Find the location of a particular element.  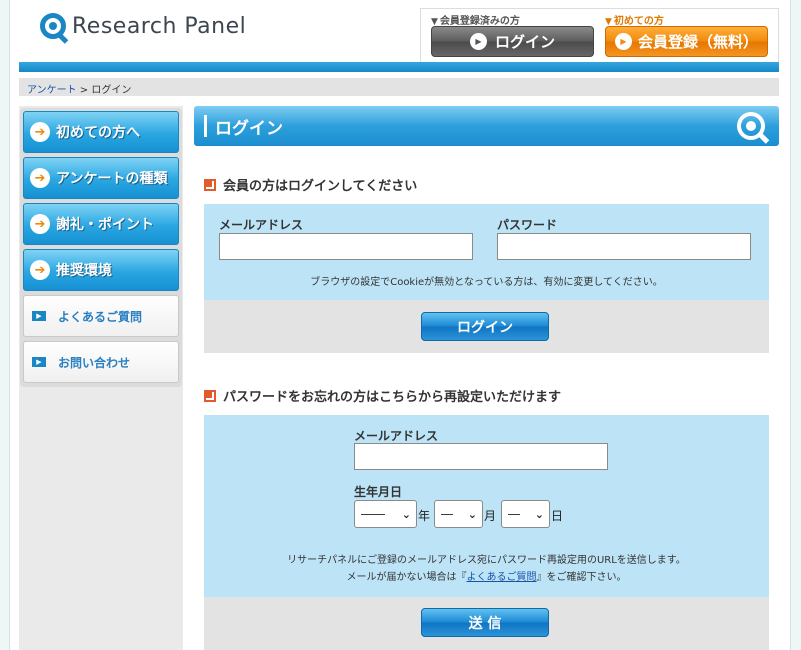

password-input is located at coordinates (624, 246).